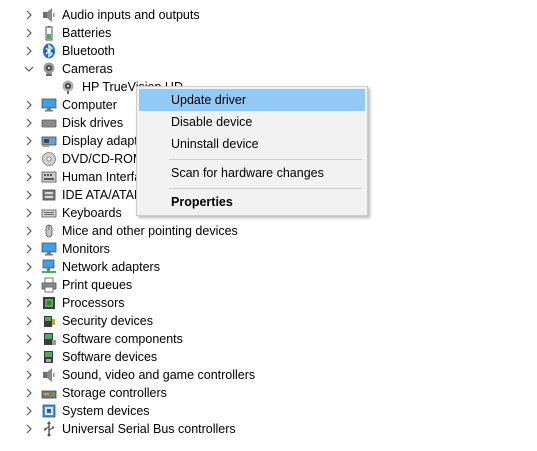 This screenshot has height=451, width=537. Describe the element at coordinates (49, 321) in the screenshot. I see `security-device-icon` at that location.